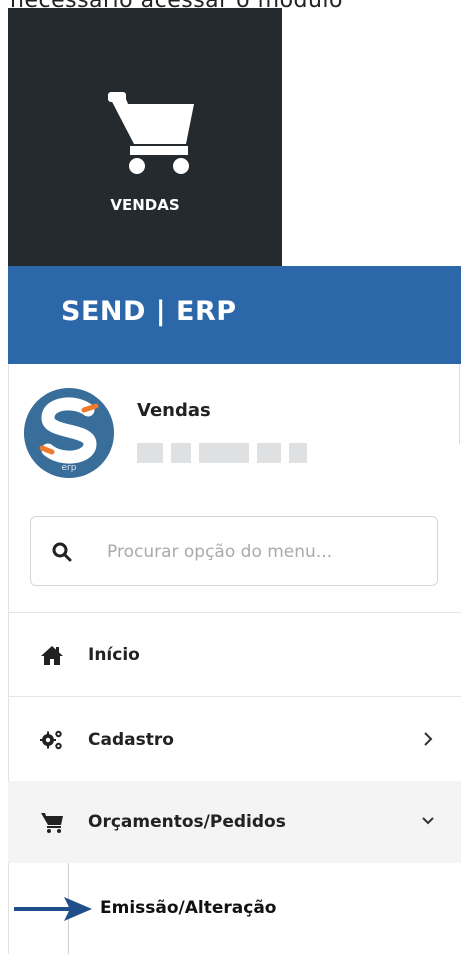 This screenshot has width=461, height=954. What do you see at coordinates (62, 552) in the screenshot?
I see `search-icon` at bounding box center [62, 552].